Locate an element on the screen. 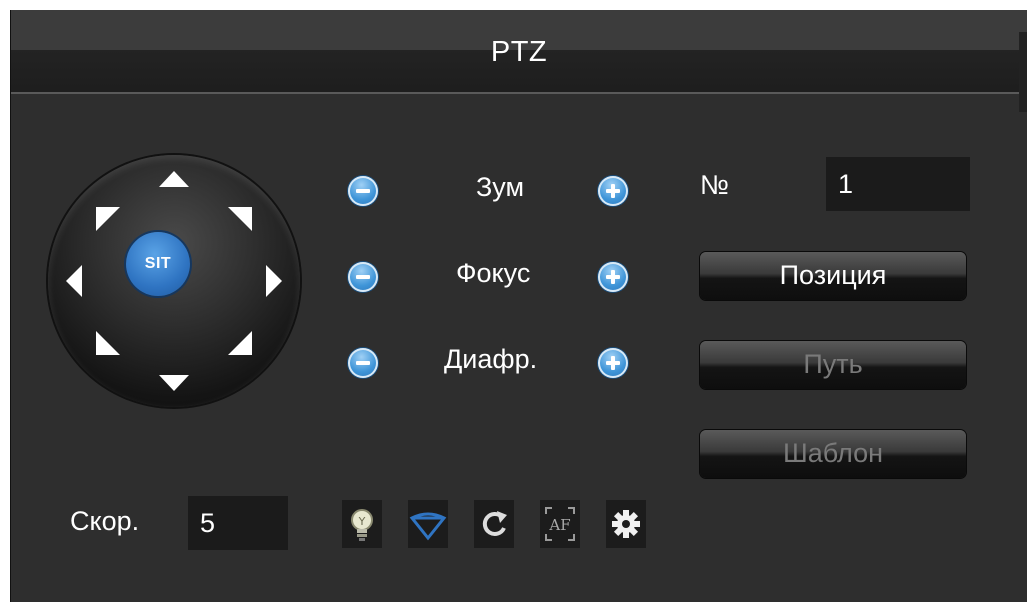 This screenshot has height=602, width=1034. af-button: AF is located at coordinates (560, 524).